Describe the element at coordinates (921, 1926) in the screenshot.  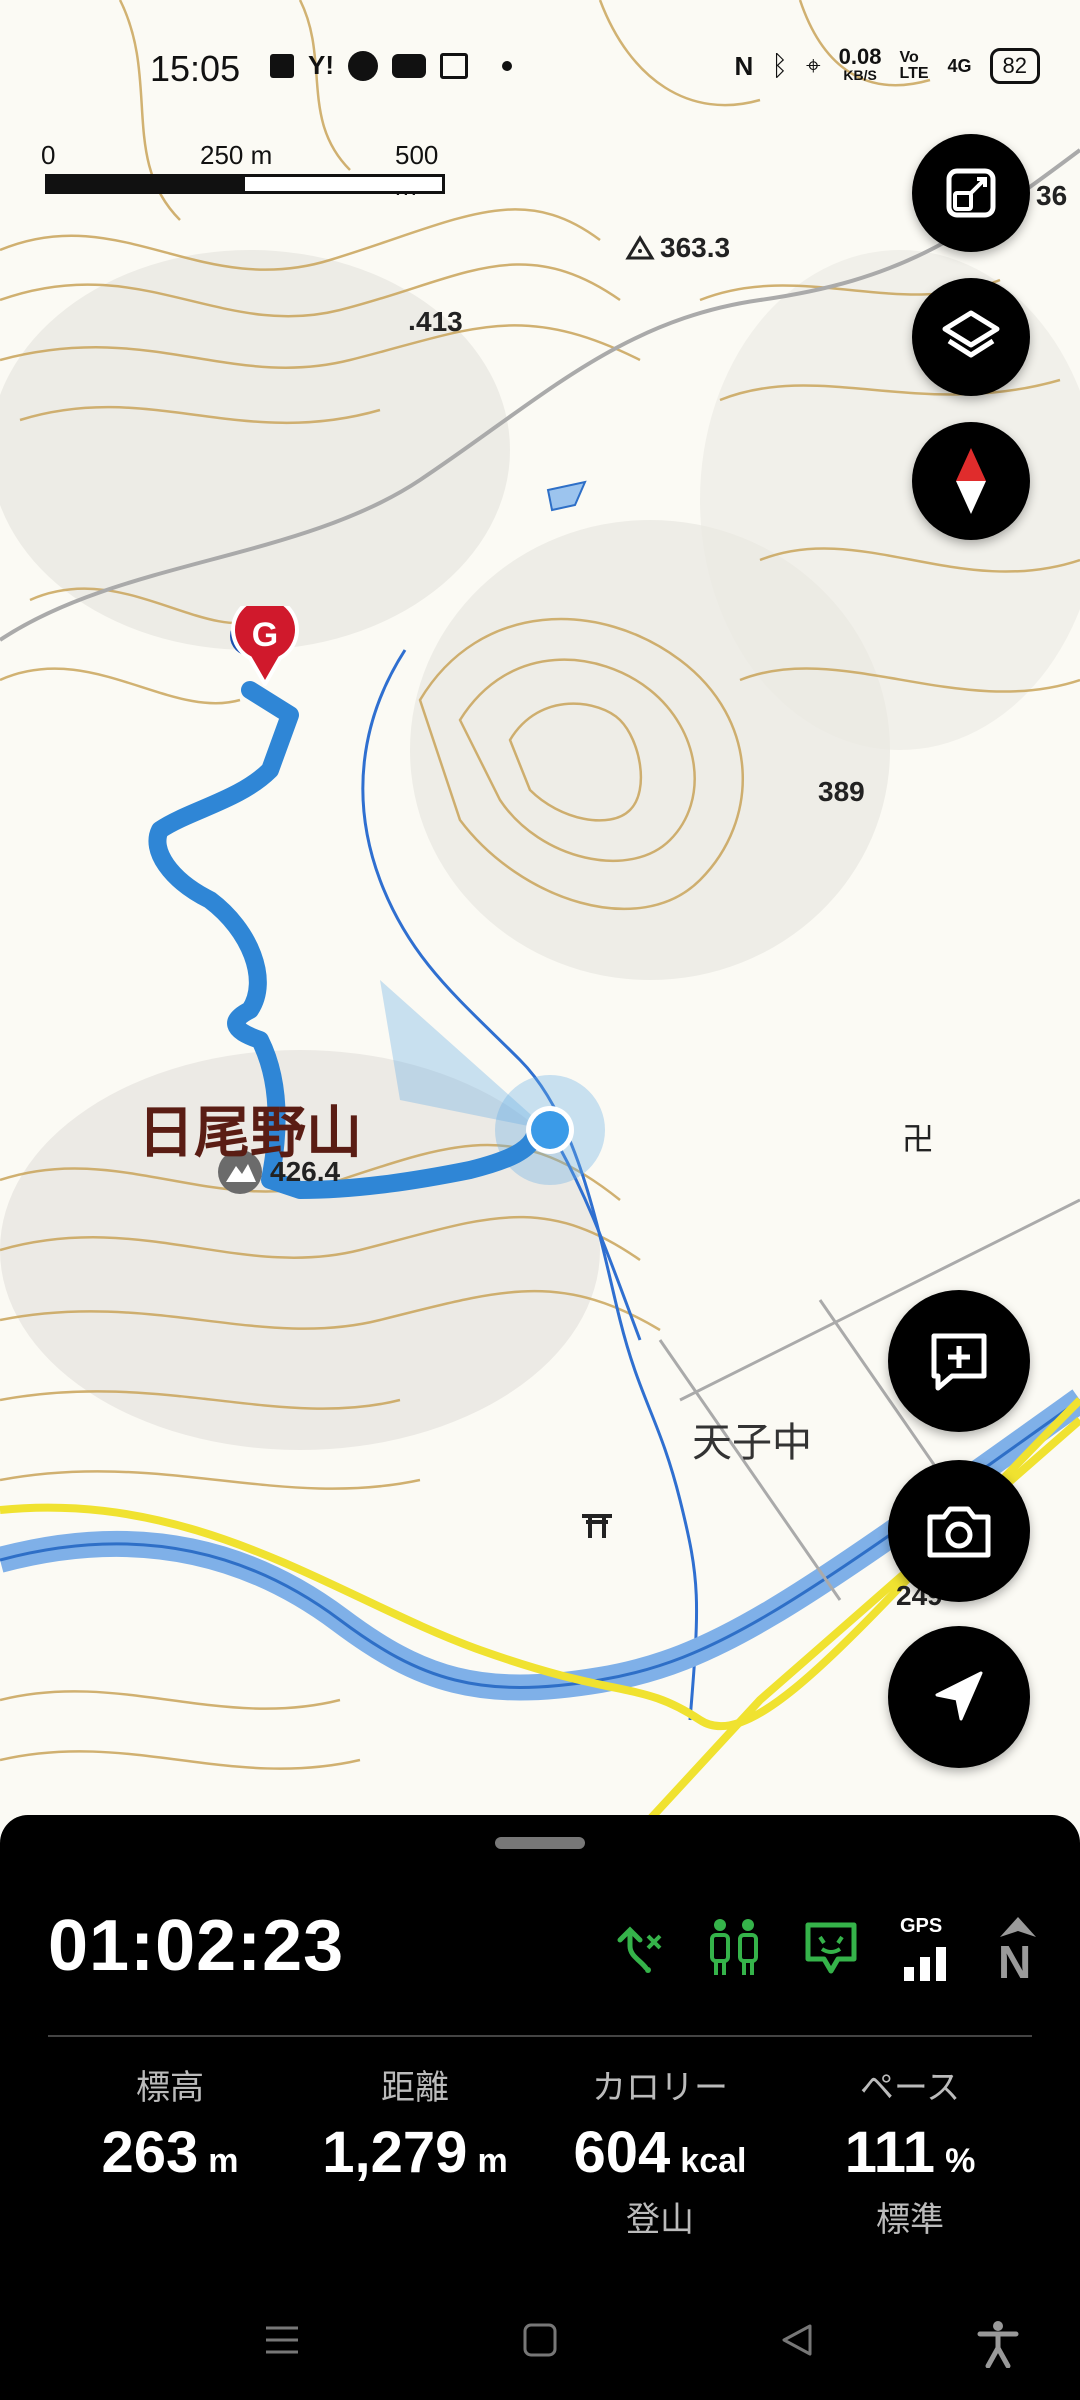
I see `gps-label: GPS` at that location.